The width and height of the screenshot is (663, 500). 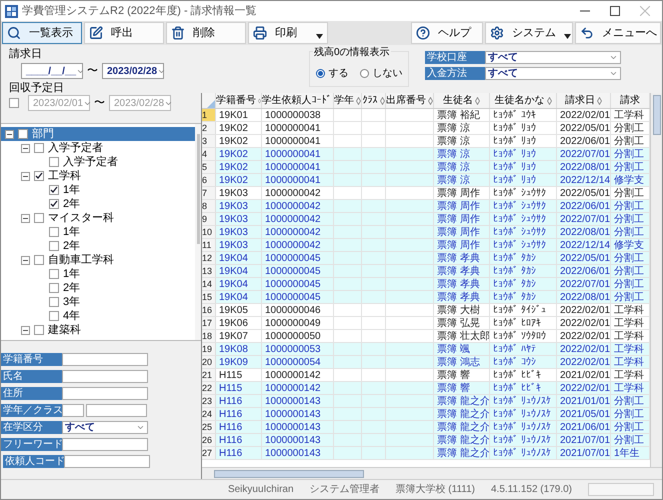 What do you see at coordinates (98, 134) in the screenshot?
I see `tree-item: 部門` at bounding box center [98, 134].